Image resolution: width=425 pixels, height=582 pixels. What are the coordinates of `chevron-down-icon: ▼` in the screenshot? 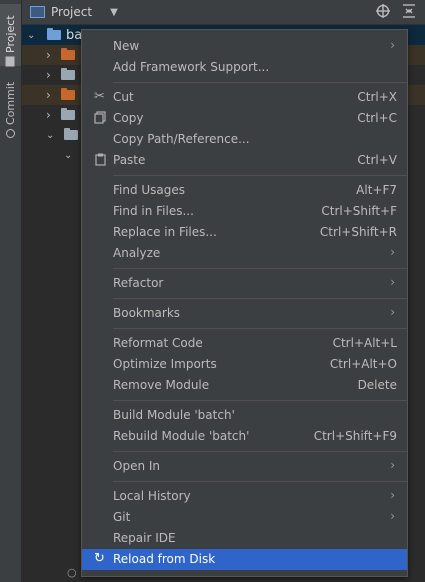 It's located at (114, 12).